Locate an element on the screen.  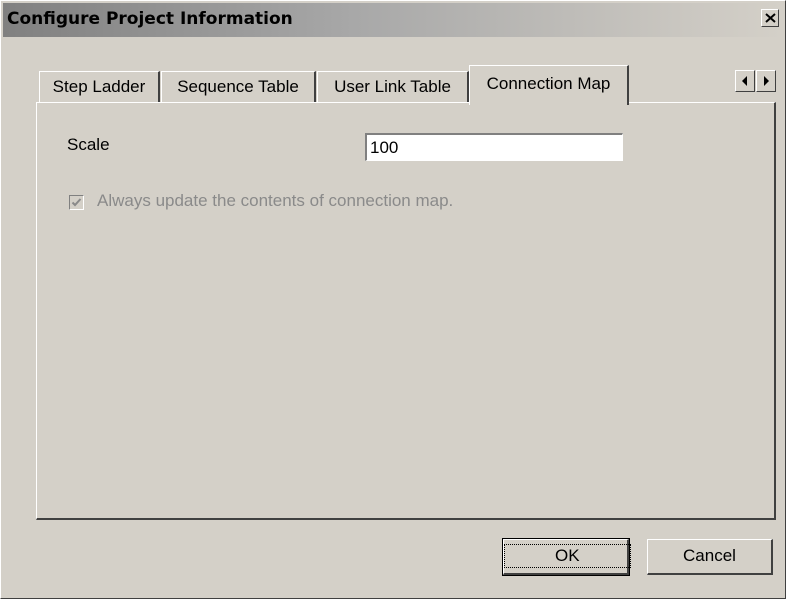
title-bar: Configure Project Information is located at coordinates (393, 20).